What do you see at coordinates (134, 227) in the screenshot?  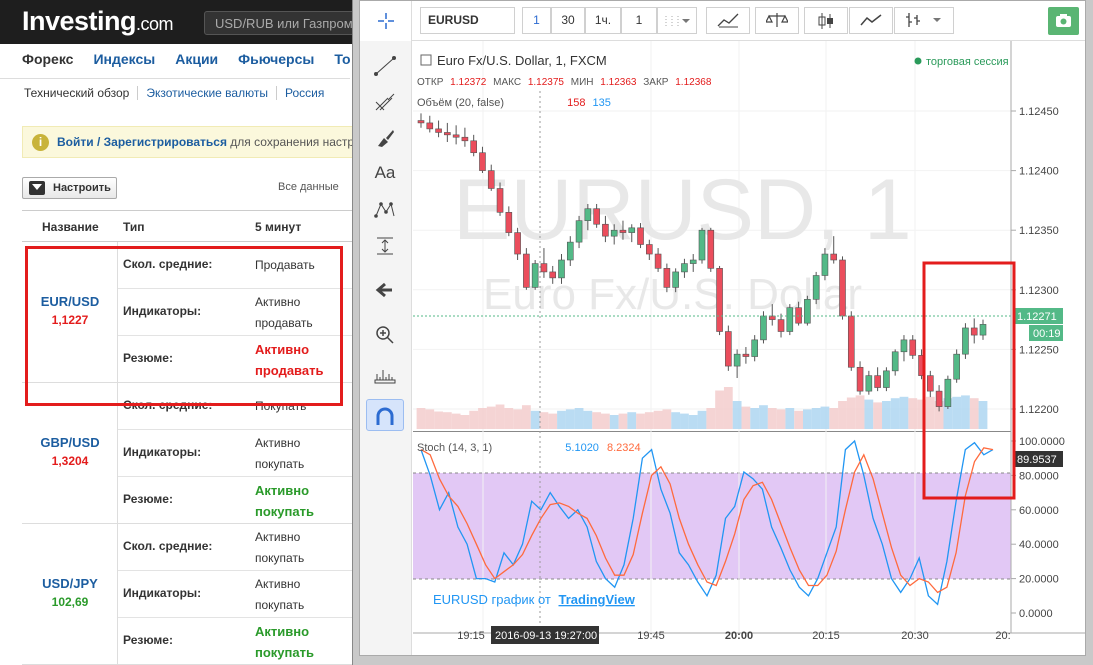 I see `col-header-type: Тип` at bounding box center [134, 227].